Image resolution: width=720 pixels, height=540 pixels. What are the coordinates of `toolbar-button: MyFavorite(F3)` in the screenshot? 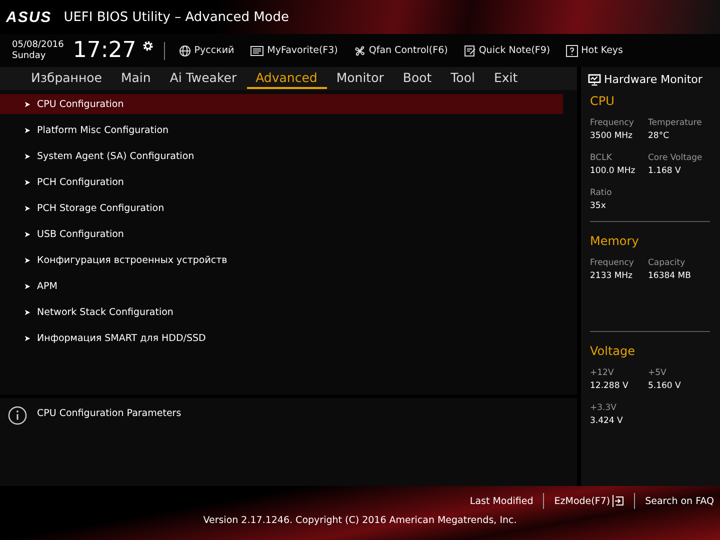 It's located at (294, 50).